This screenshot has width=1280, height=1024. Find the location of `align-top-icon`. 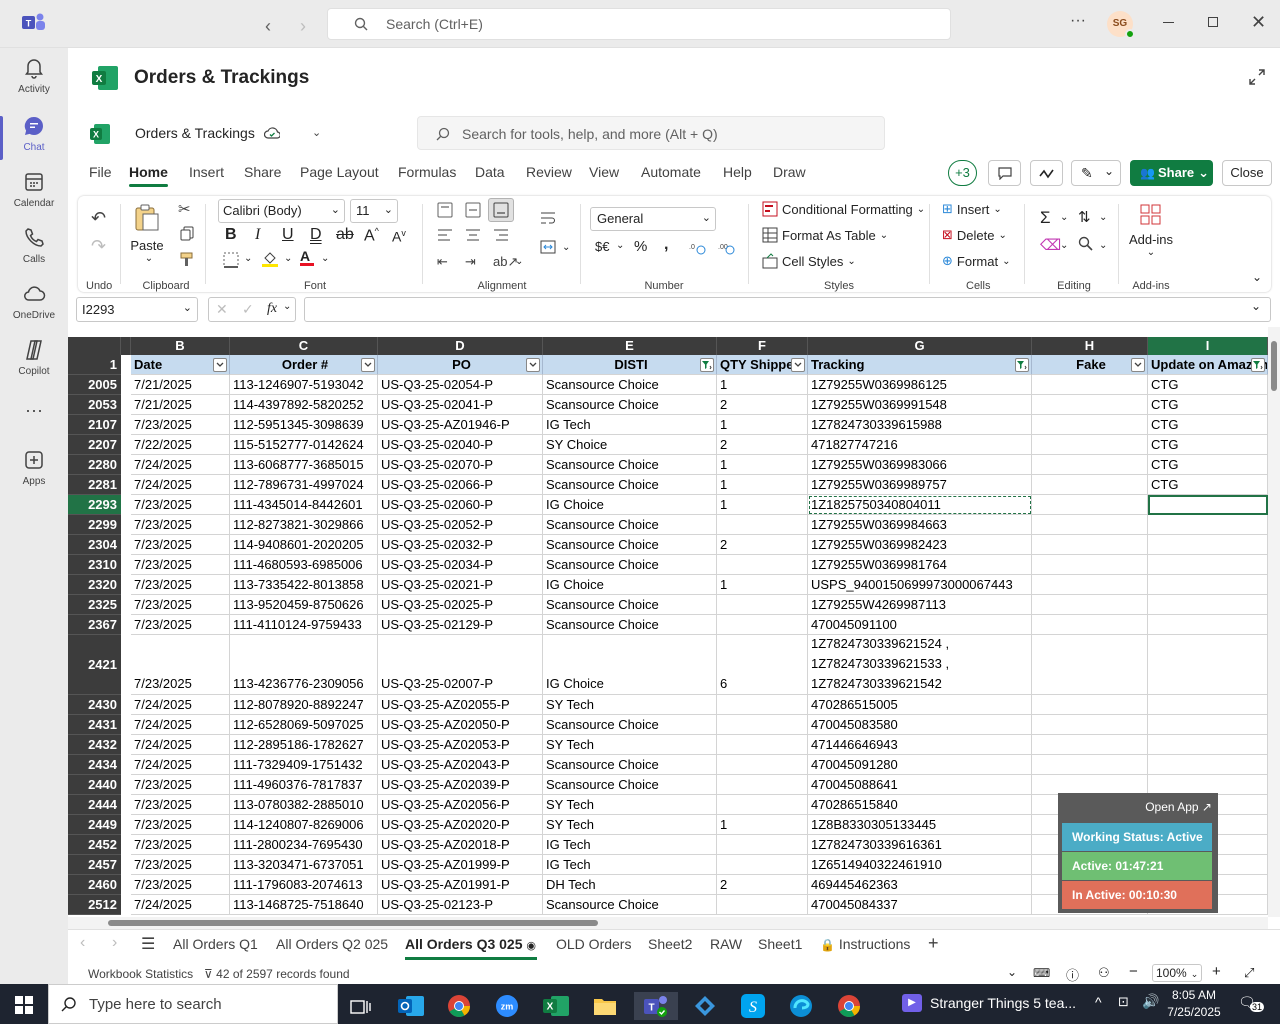

align-top-icon is located at coordinates (445, 210).